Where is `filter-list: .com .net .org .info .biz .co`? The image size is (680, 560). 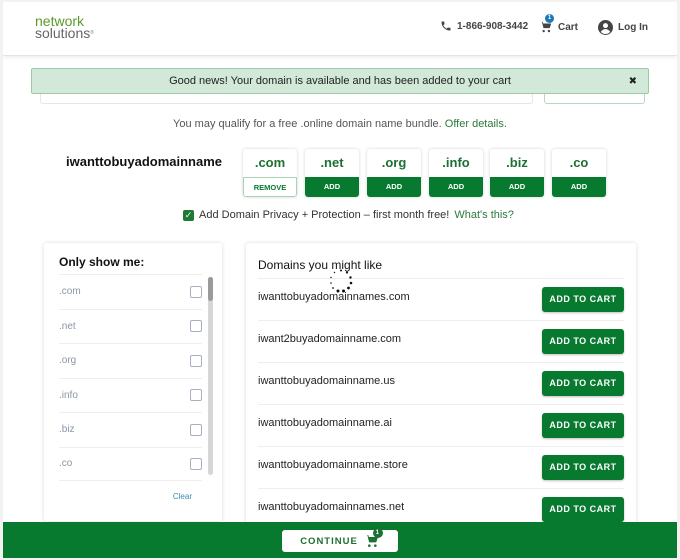
filter-list: .com .net .org .info .biz .co is located at coordinates (130, 377).